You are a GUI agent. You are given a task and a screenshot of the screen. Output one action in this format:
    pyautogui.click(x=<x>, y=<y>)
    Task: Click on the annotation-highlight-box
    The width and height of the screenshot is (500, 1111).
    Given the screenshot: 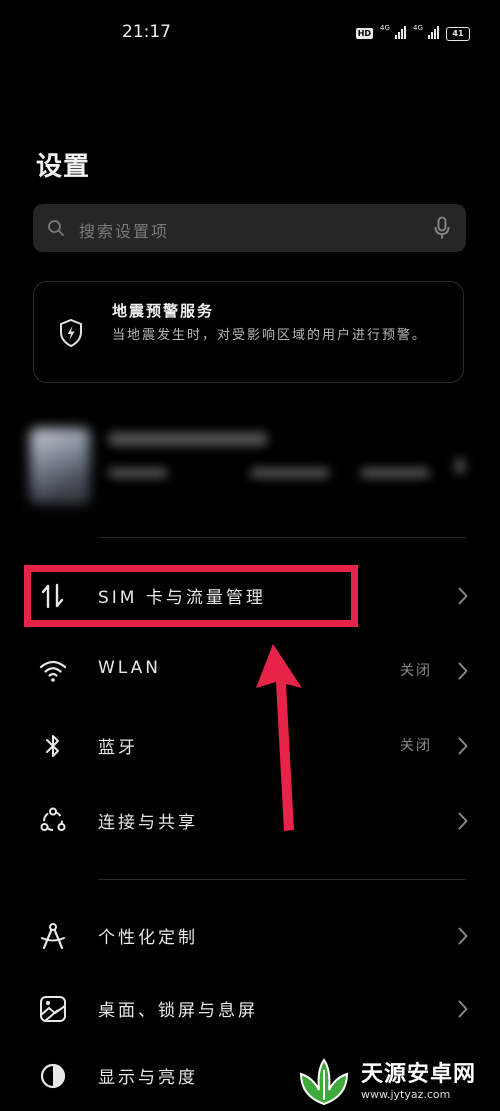 What is the action you would take?
    pyautogui.click(x=191, y=596)
    